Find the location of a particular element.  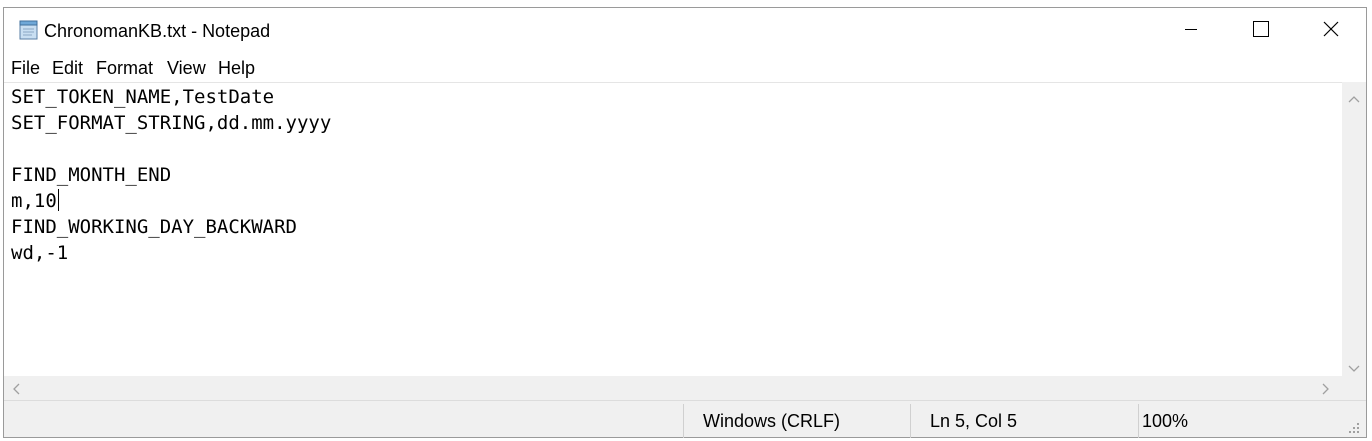

horizontal-scrollbar is located at coordinates (673, 388).